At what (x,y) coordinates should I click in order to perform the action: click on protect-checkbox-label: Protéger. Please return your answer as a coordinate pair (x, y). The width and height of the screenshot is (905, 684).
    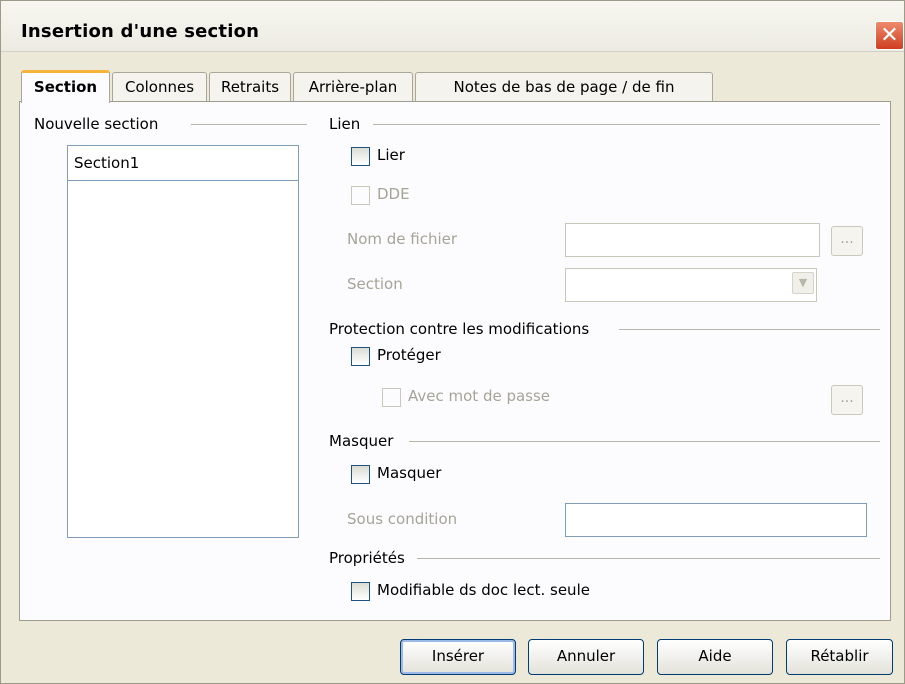
    Looking at the image, I should click on (409, 355).